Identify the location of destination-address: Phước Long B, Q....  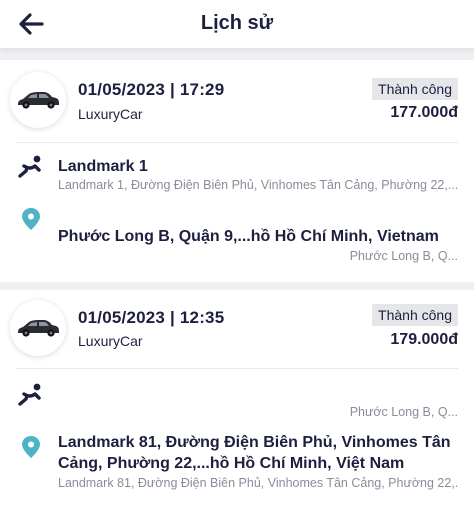
(403, 256).